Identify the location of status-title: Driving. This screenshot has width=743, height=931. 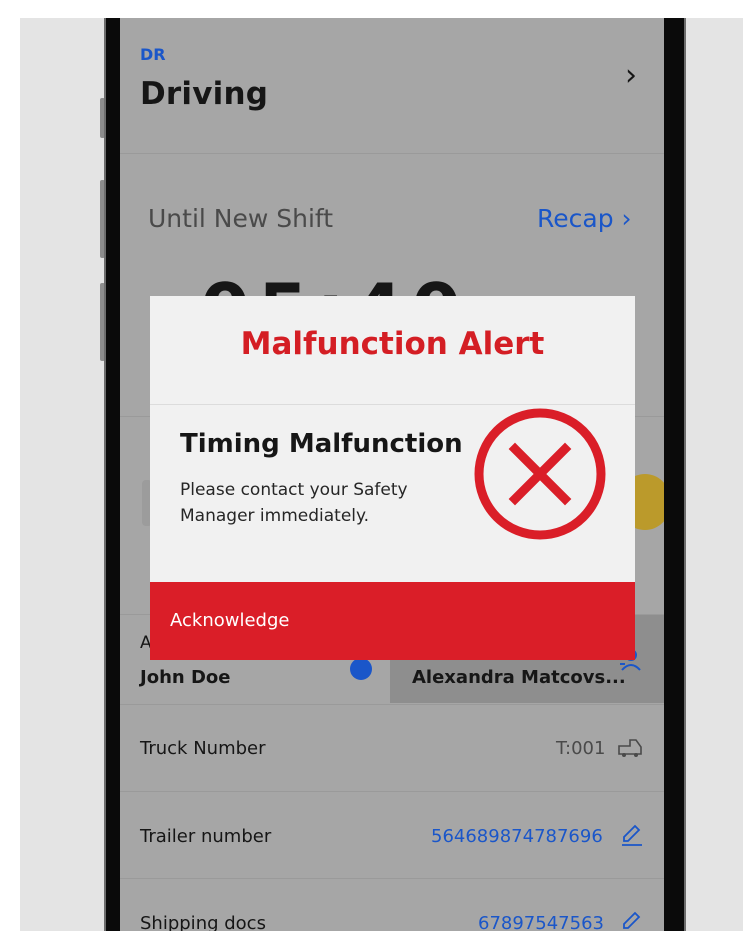
(204, 94).